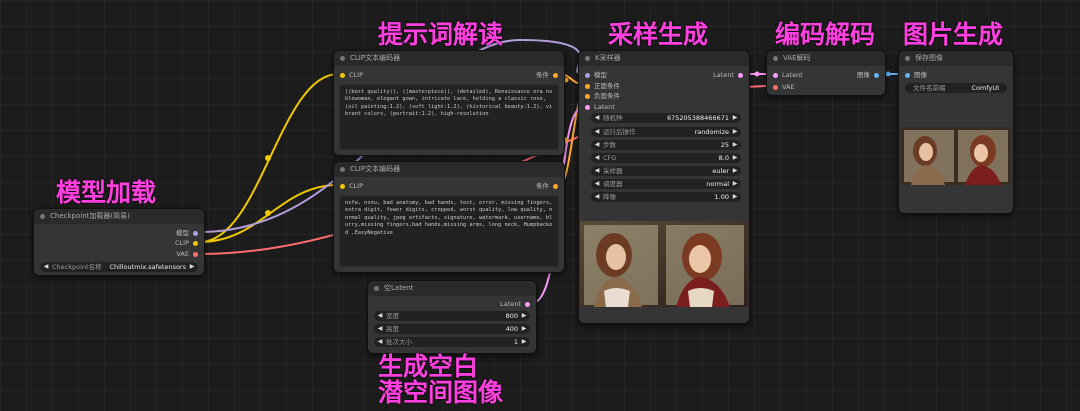 The width and height of the screenshot is (1080, 411). Describe the element at coordinates (826, 73) in the screenshot. I see `vae-decode-node: VAE解码 Latent 图像 VAE` at that location.